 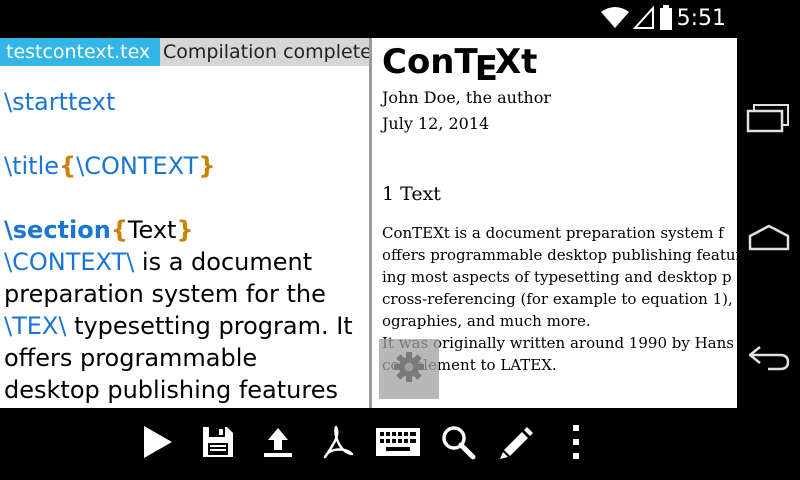 I want to click on clock: 5:51, so click(x=701, y=18).